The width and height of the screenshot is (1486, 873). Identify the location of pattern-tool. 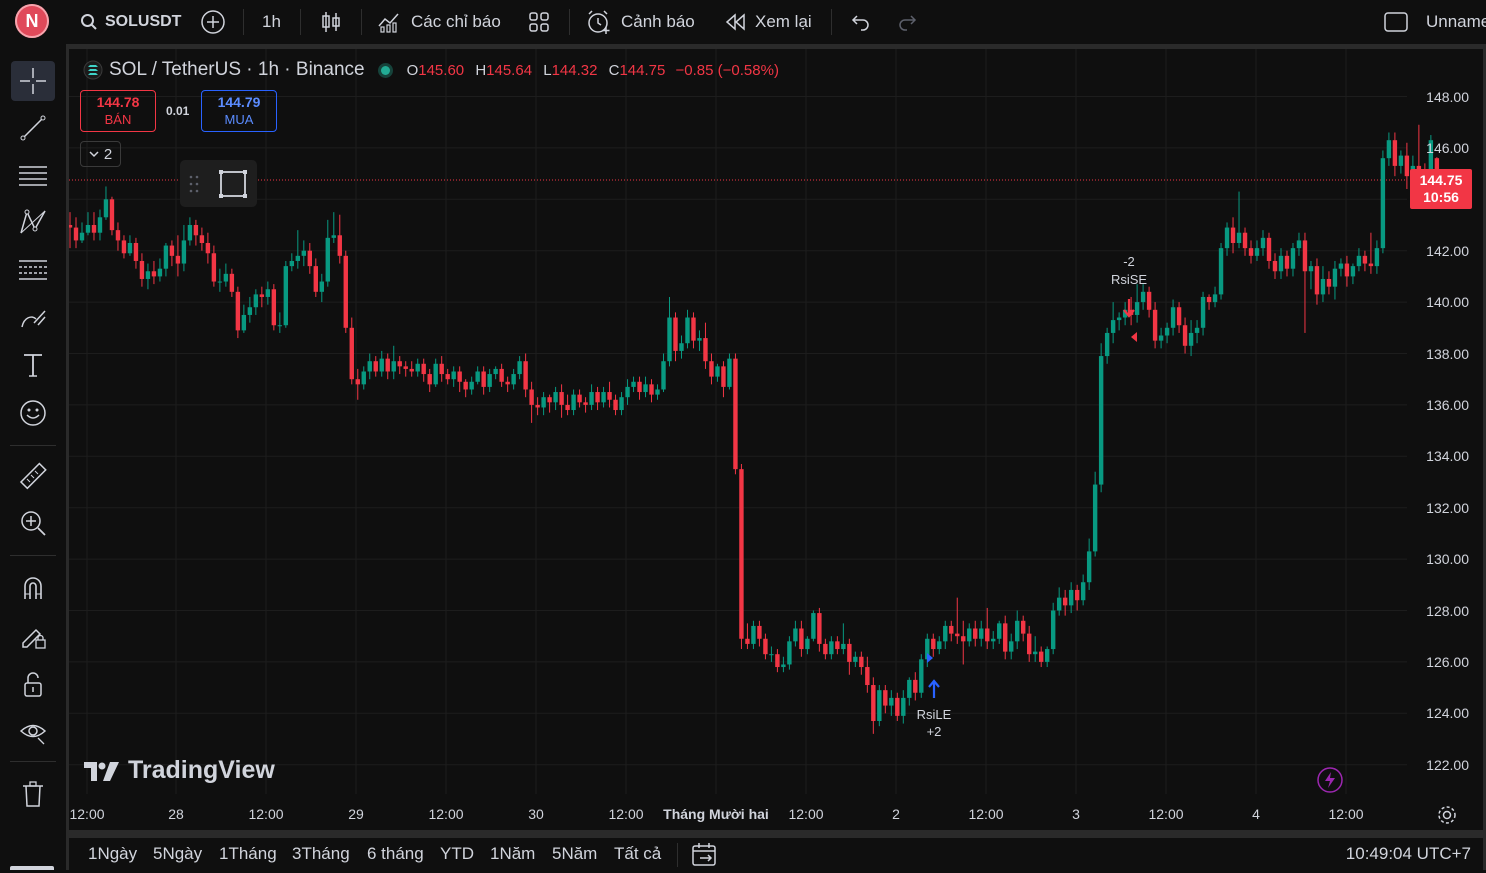
(33, 222).